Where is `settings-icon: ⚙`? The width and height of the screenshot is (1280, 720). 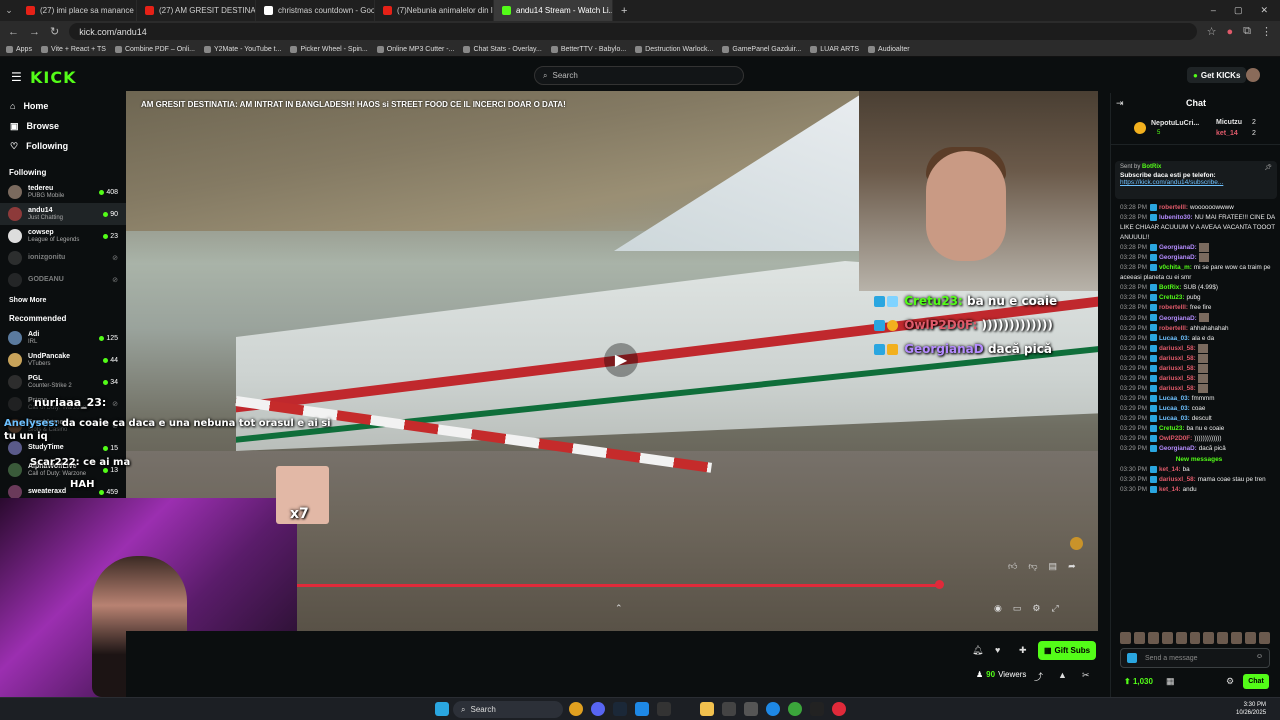 settings-icon: ⚙ is located at coordinates (1036, 608).